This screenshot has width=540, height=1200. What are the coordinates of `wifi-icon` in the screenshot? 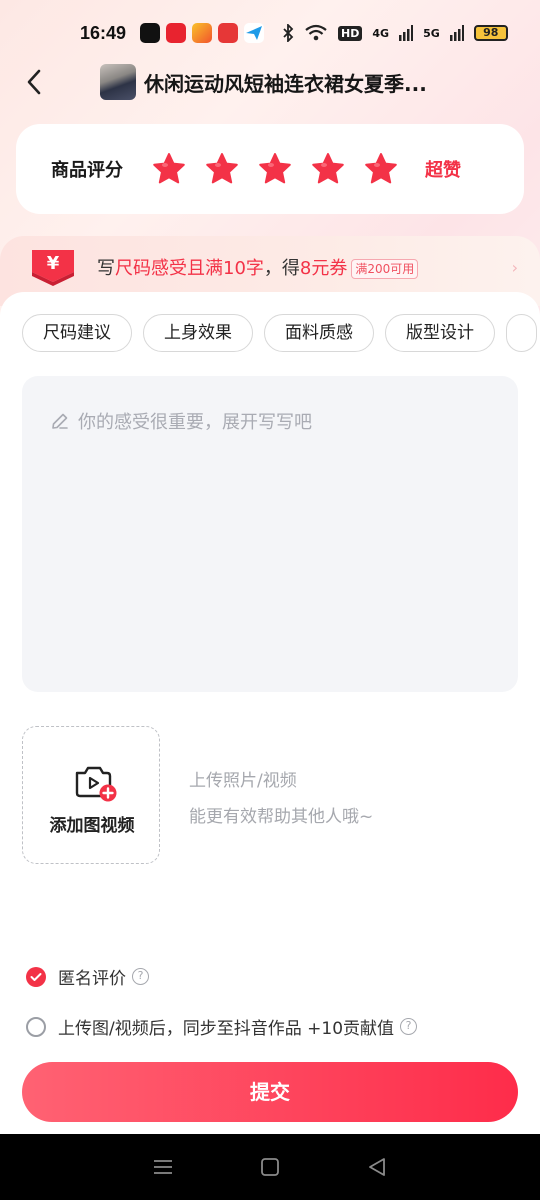 It's located at (316, 32).